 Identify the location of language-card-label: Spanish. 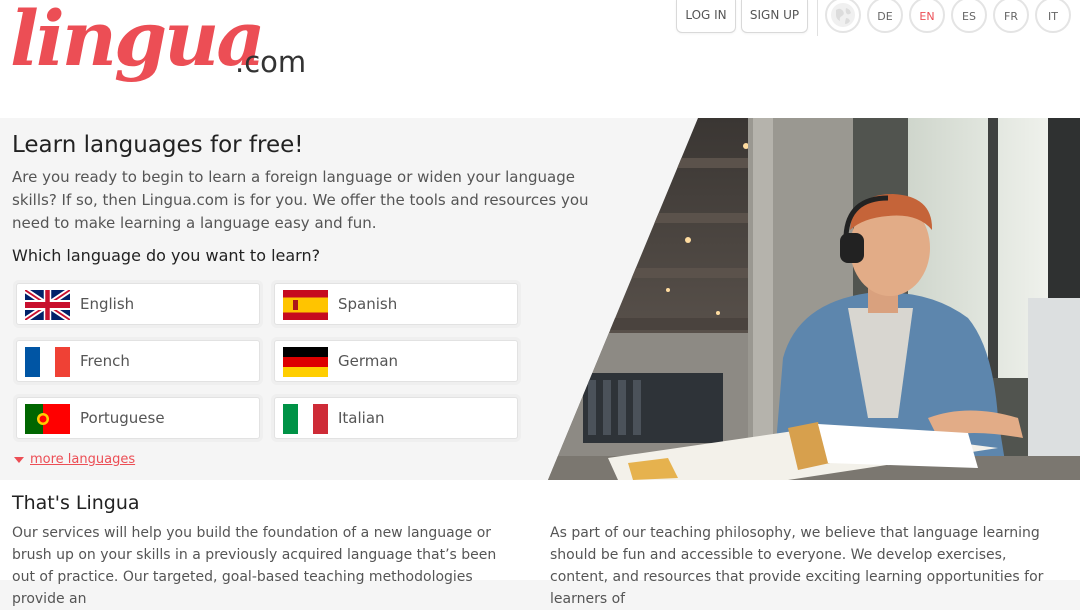
(368, 304).